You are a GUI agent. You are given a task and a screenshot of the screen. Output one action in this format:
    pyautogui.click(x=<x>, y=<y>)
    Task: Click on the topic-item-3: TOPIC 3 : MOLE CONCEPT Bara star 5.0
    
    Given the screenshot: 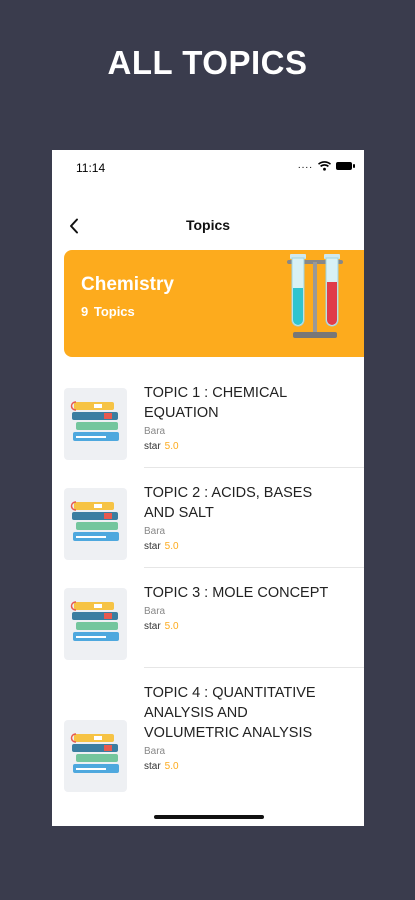 What is the action you would take?
    pyautogui.click(x=208, y=618)
    